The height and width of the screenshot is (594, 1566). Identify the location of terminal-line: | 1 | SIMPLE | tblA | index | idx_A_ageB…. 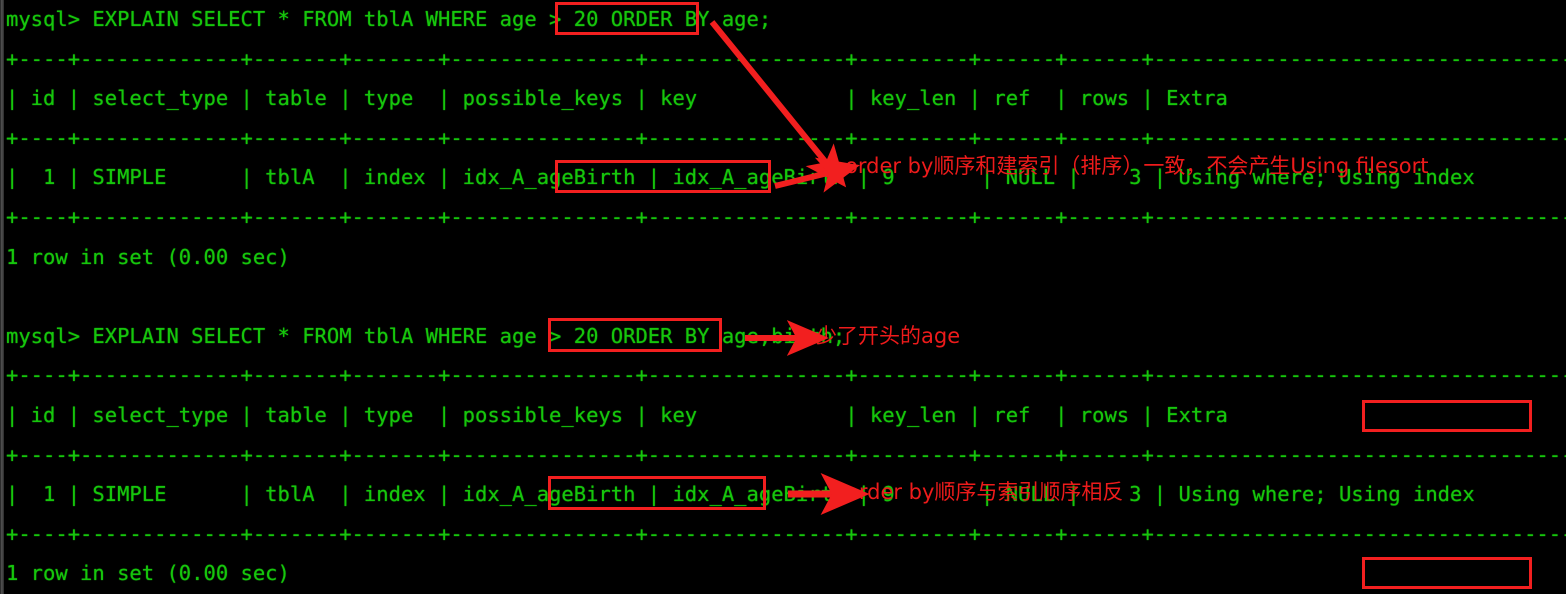
(786, 494).